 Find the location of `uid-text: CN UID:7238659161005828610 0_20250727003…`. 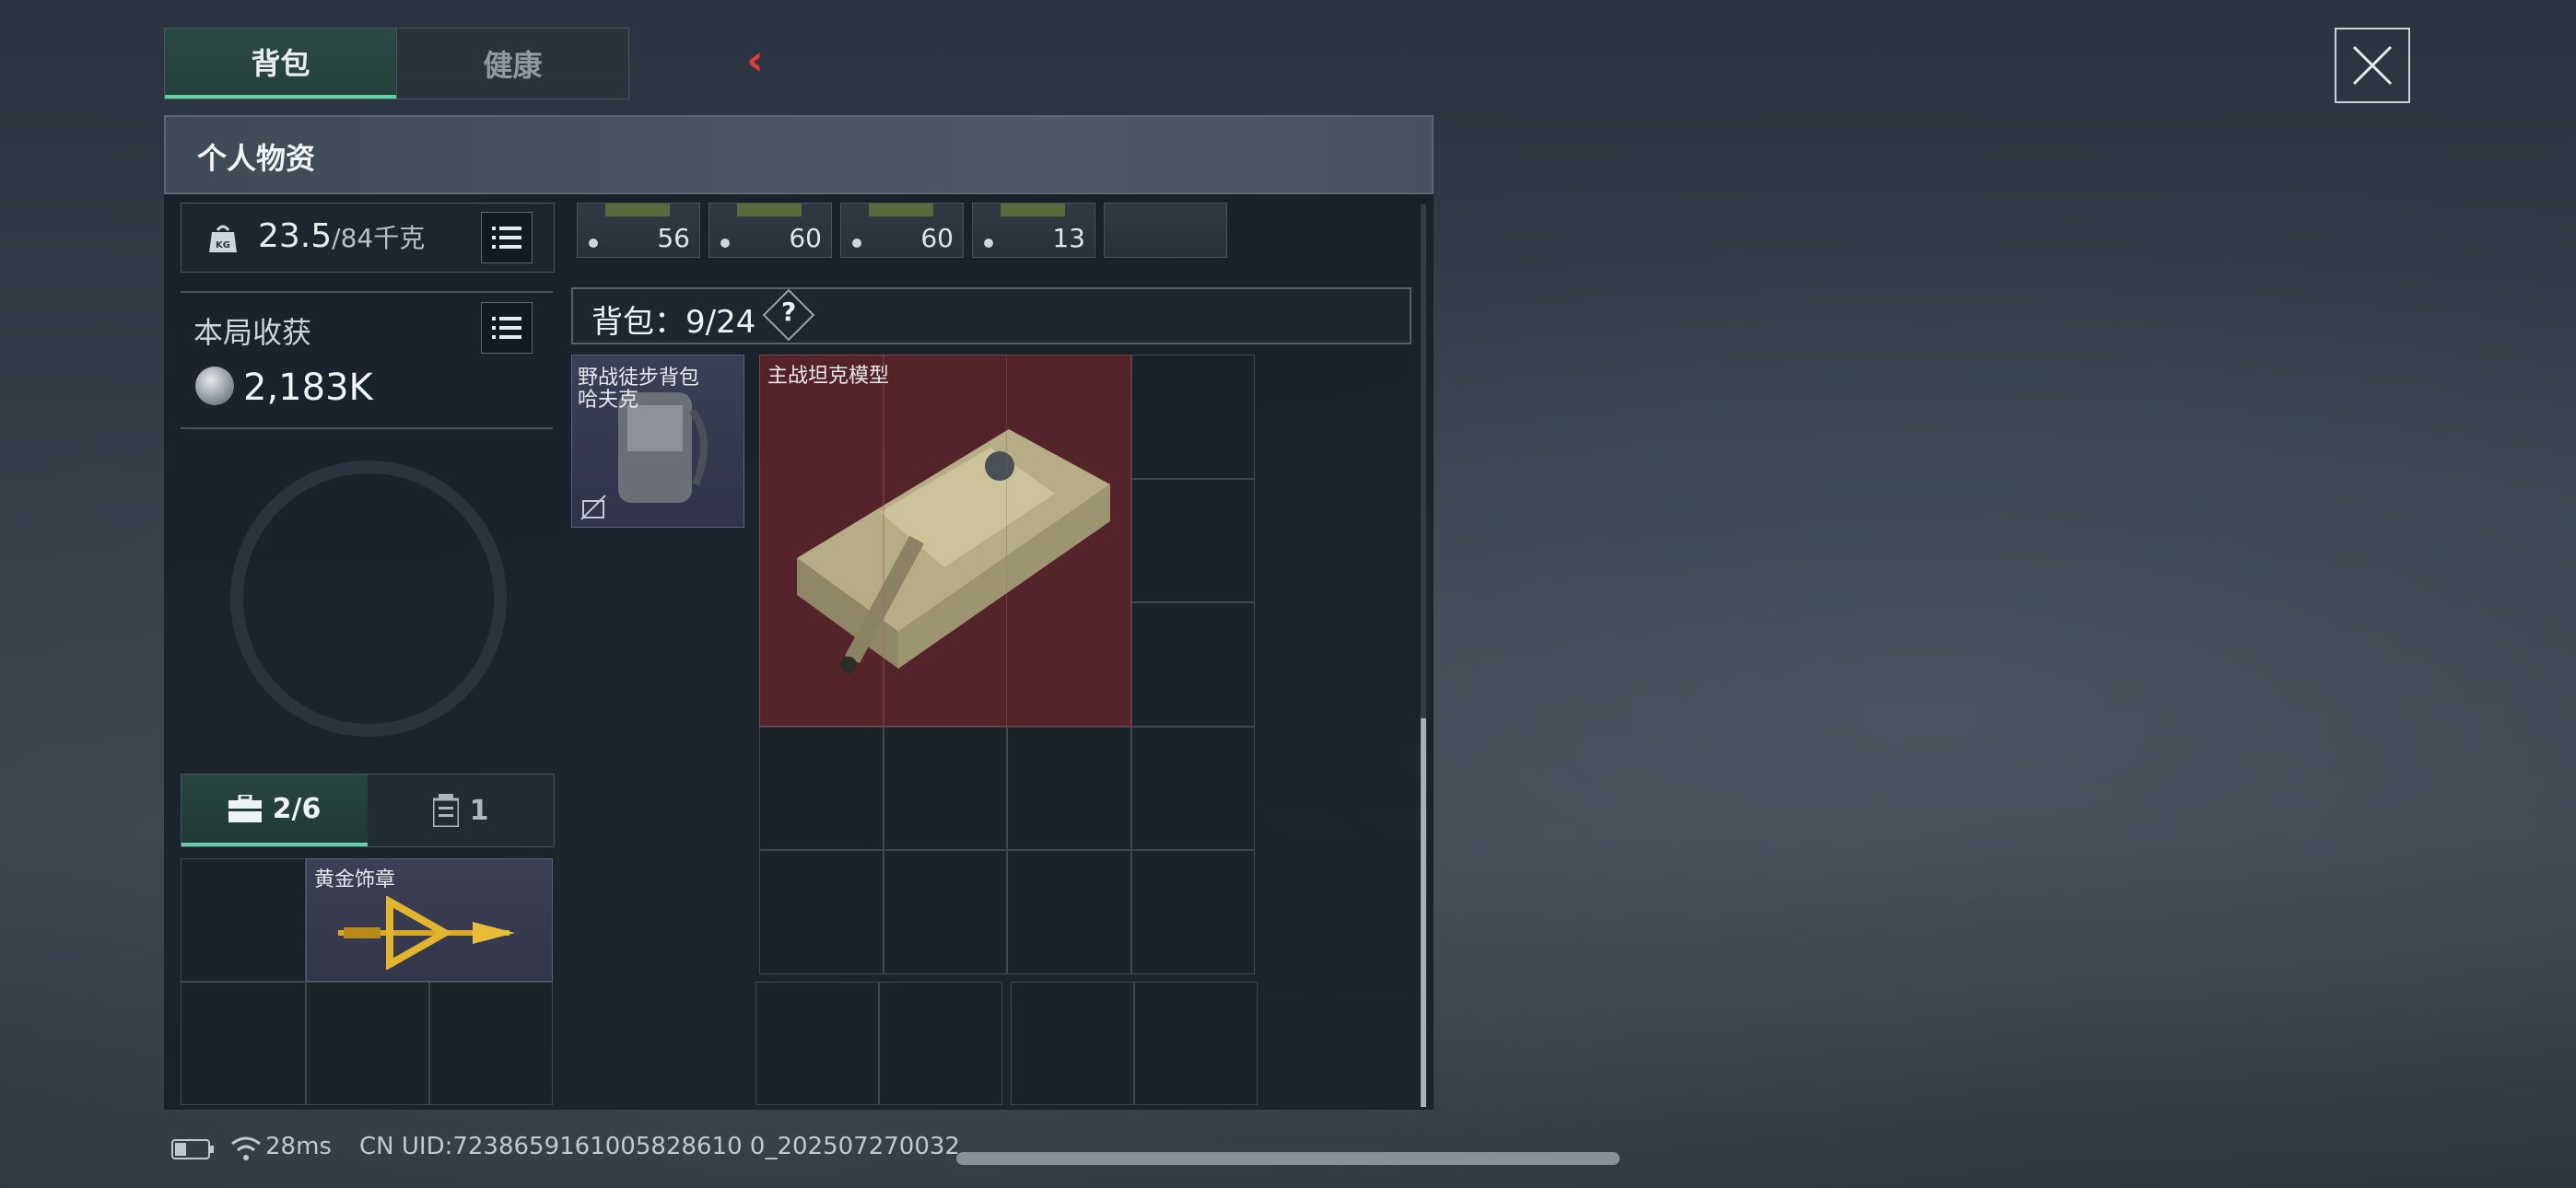

uid-text: CN UID:7238659161005828610 0_20250727003… is located at coordinates (659, 1146).